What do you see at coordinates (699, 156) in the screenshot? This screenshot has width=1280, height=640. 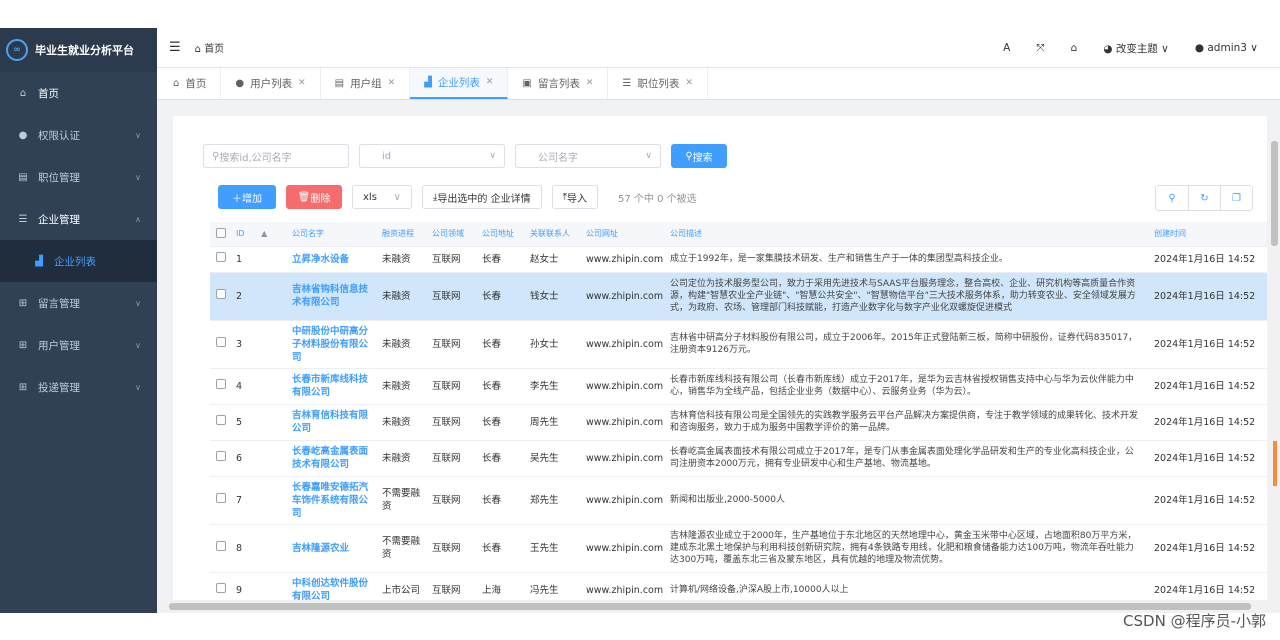 I see `search-button: ⚲ 搜索` at bounding box center [699, 156].